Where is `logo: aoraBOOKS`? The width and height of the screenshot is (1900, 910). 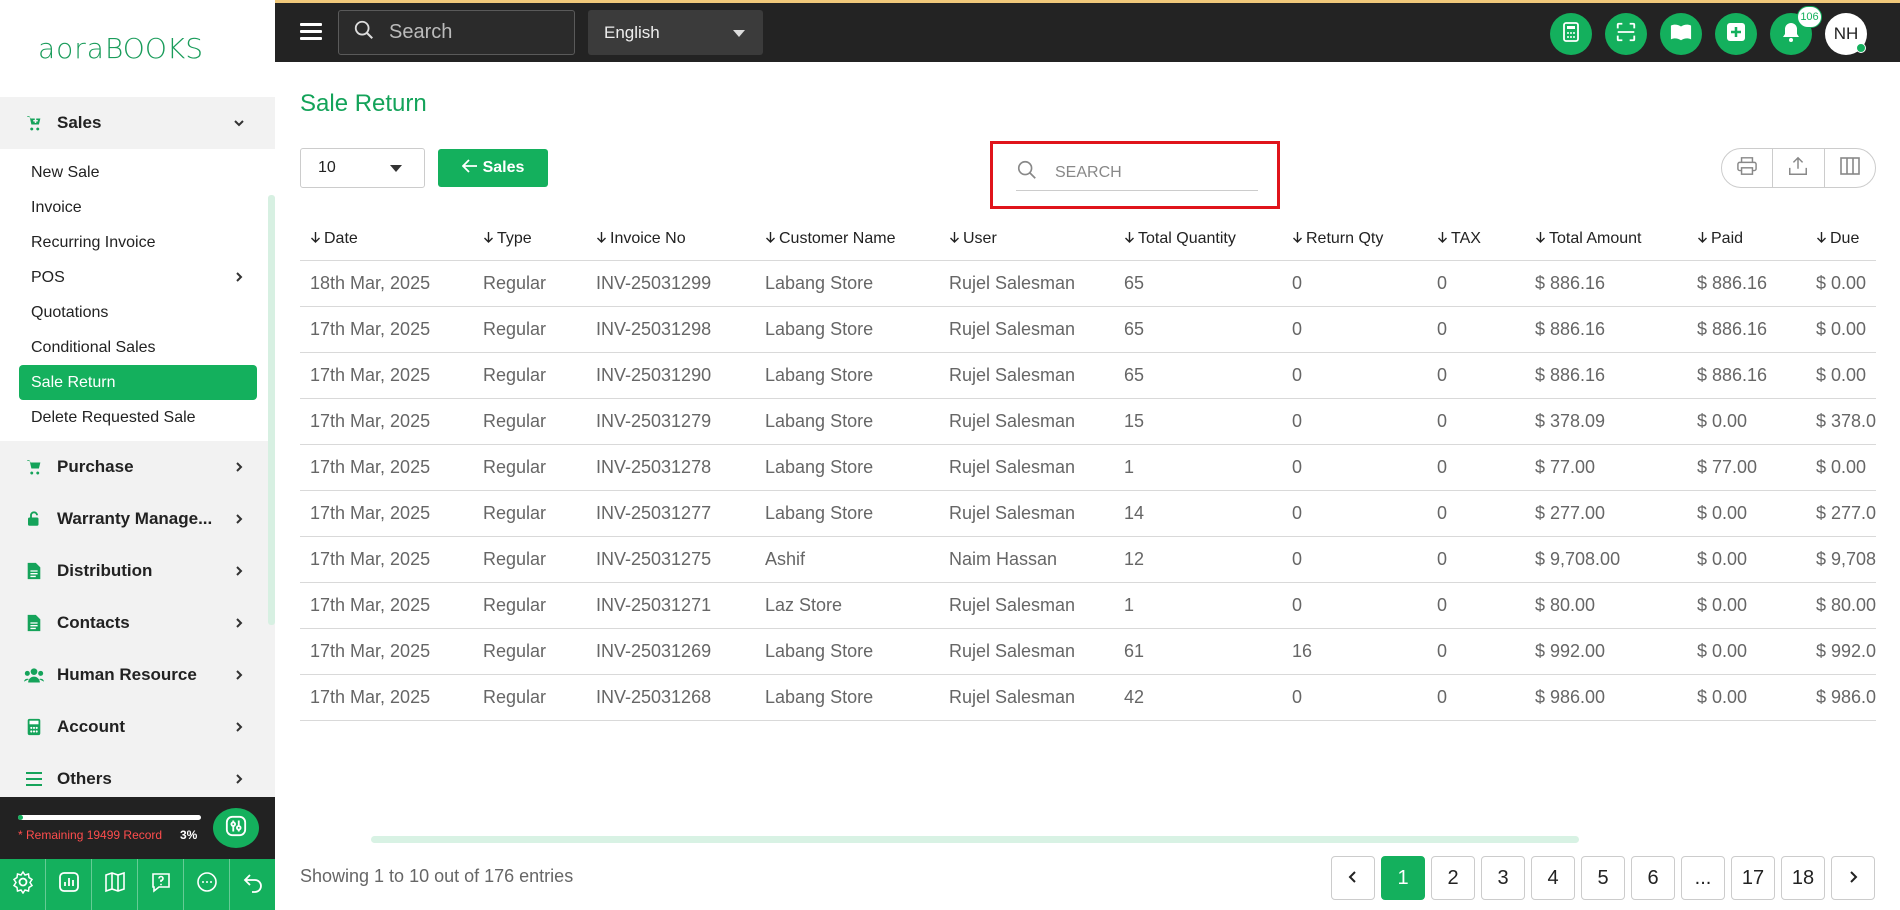 logo: aoraBOOKS is located at coordinates (120, 48).